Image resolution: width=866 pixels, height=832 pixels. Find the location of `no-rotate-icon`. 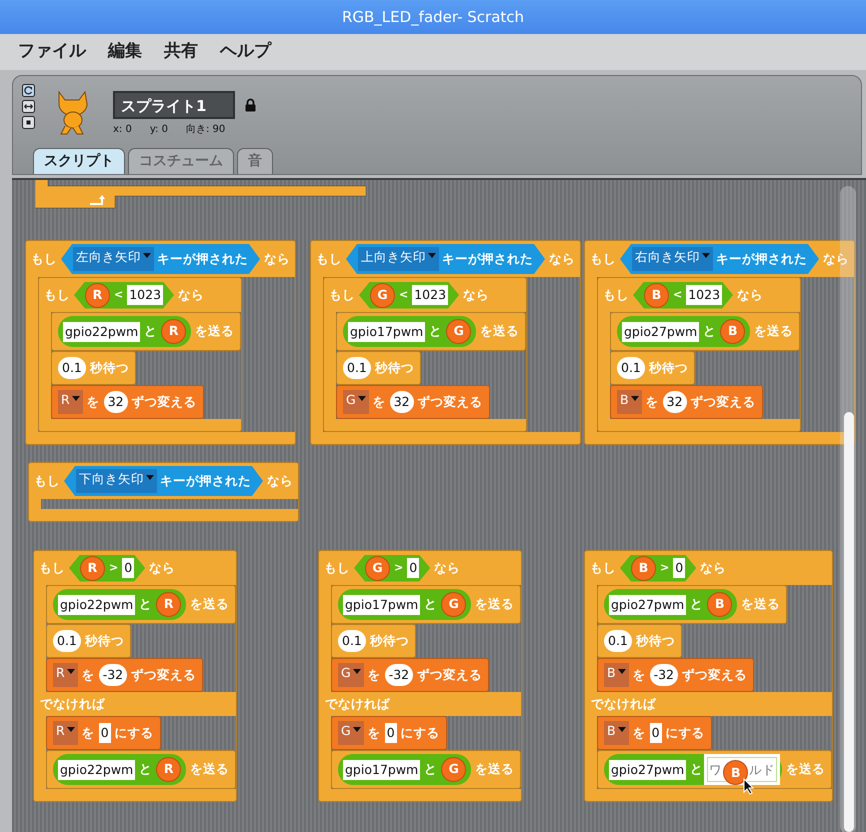

no-rotate-icon is located at coordinates (28, 122).